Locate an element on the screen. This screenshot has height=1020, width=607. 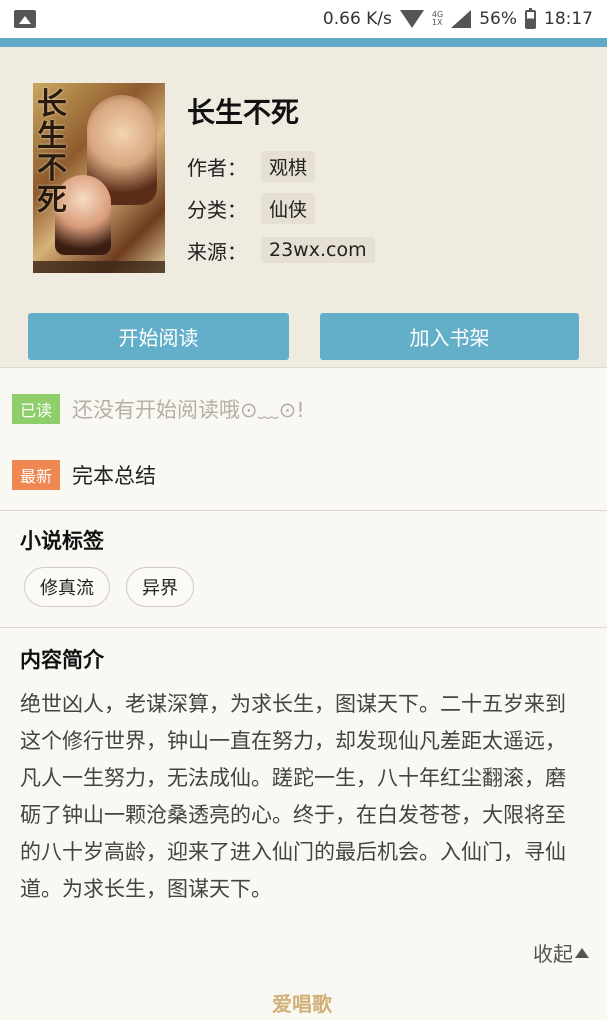
tags-section: 小说标签 修真流 异界 is located at coordinates (303, 569).